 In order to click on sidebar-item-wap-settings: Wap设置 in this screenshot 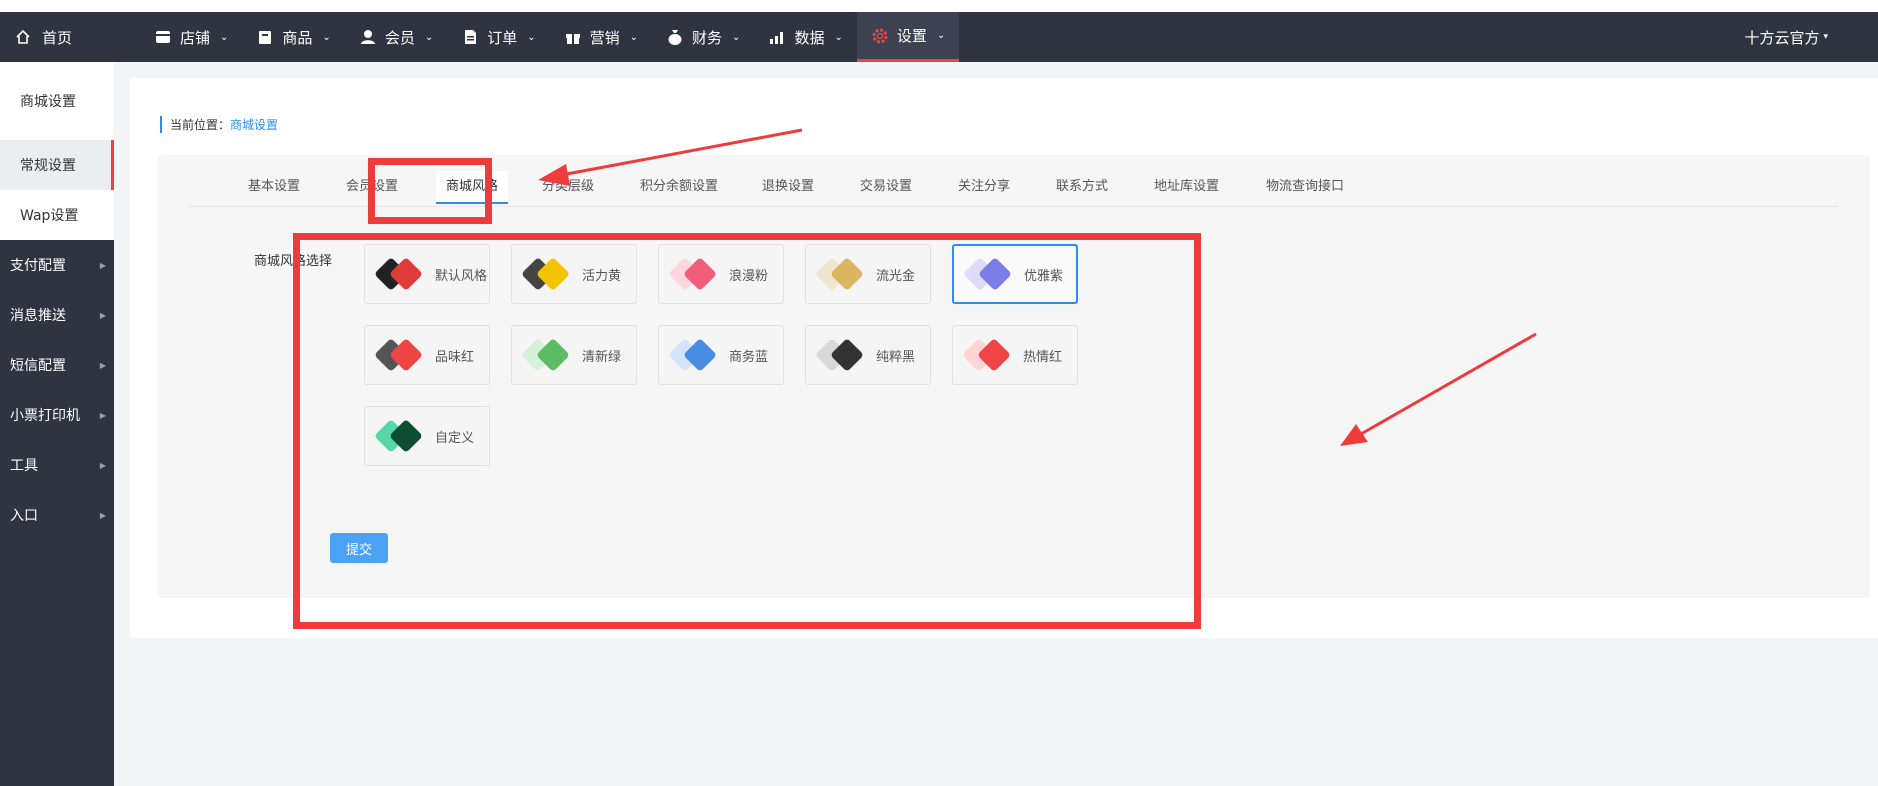, I will do `click(57, 215)`.